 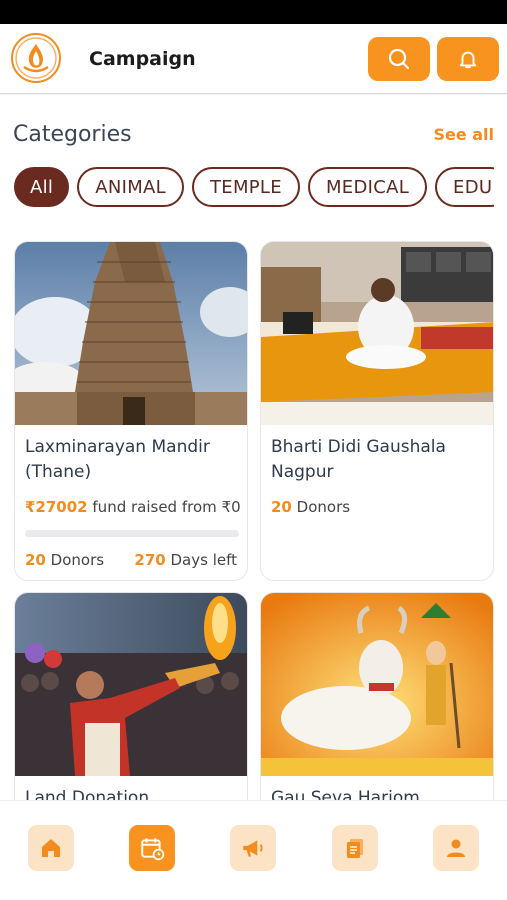 I want to click on categories-heading: Categories, so click(x=72, y=134).